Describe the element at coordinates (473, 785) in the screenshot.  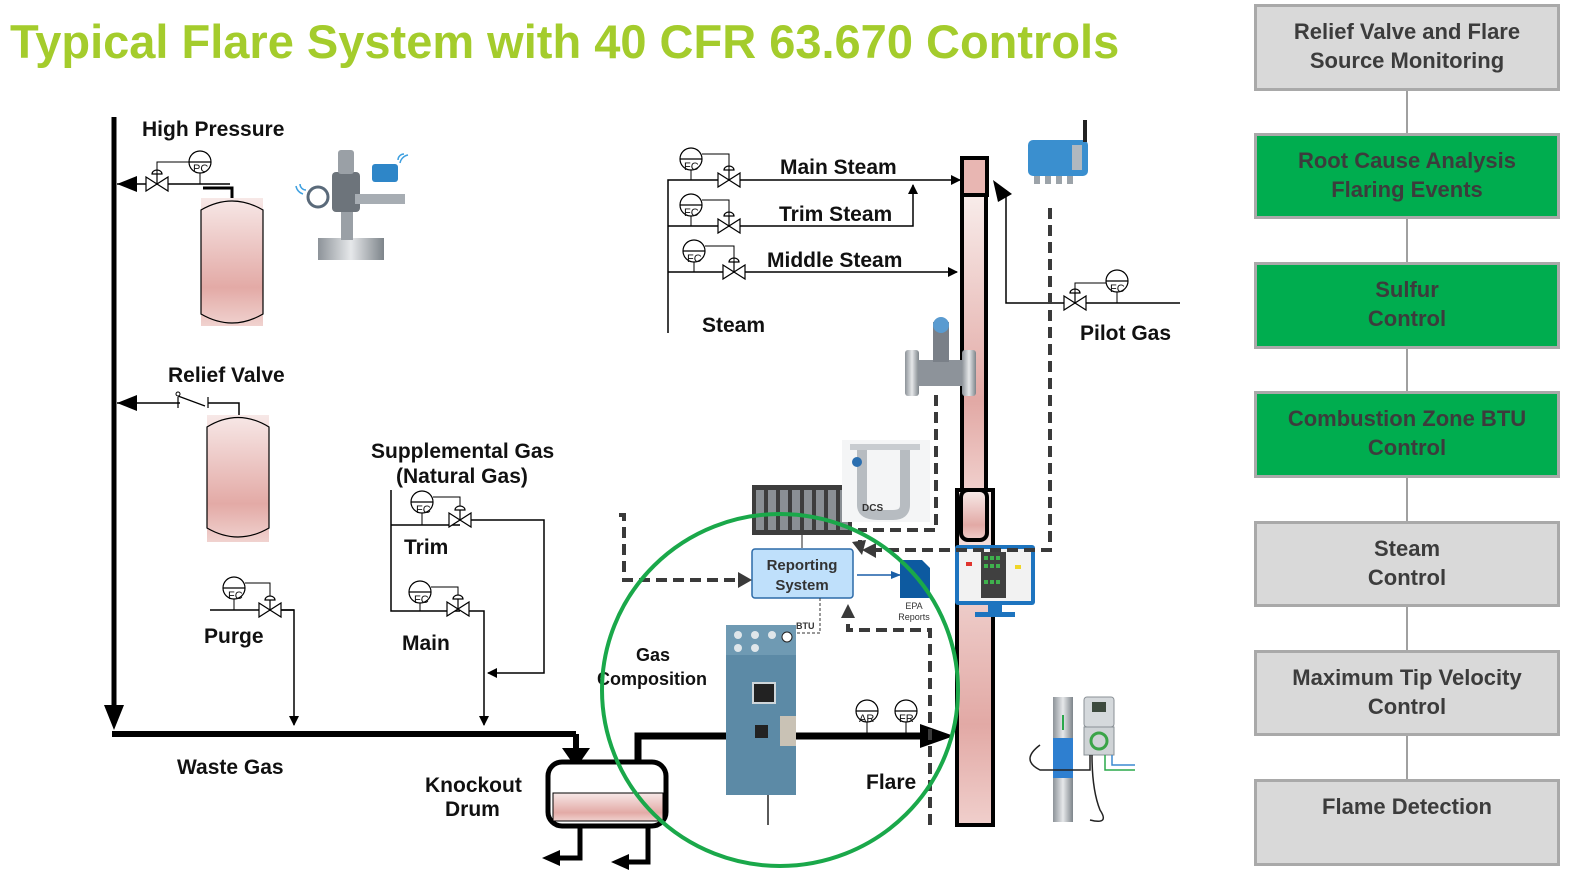
I see `knockout-label: Knockout` at that location.